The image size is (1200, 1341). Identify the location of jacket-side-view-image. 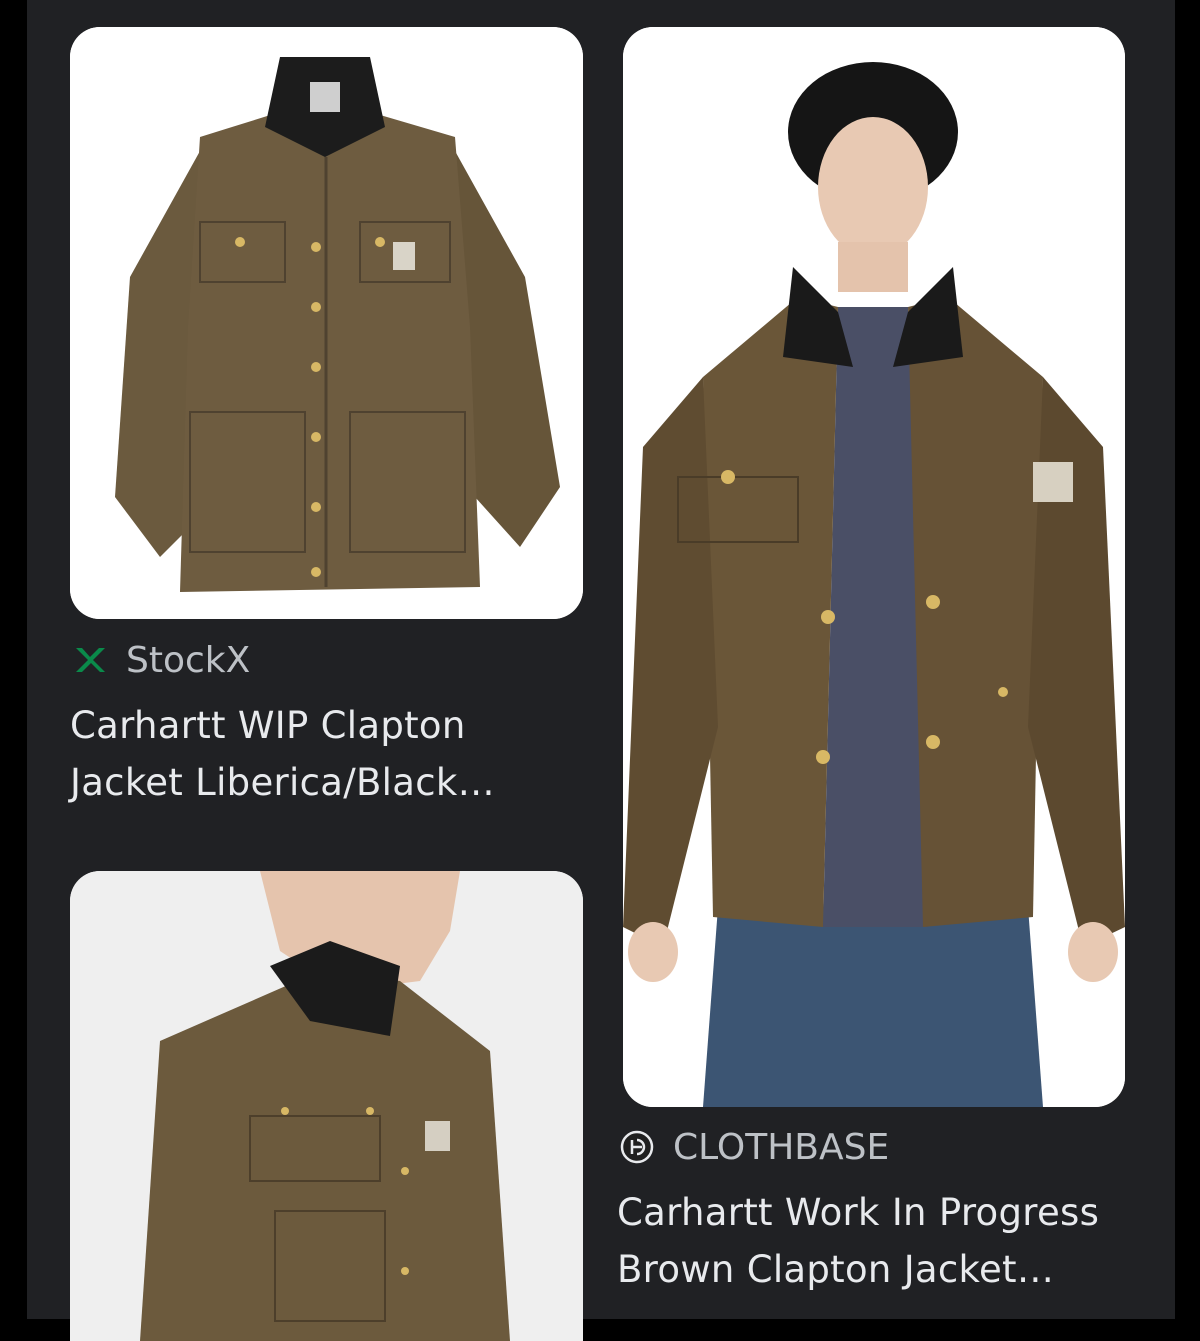
(326, 1106).